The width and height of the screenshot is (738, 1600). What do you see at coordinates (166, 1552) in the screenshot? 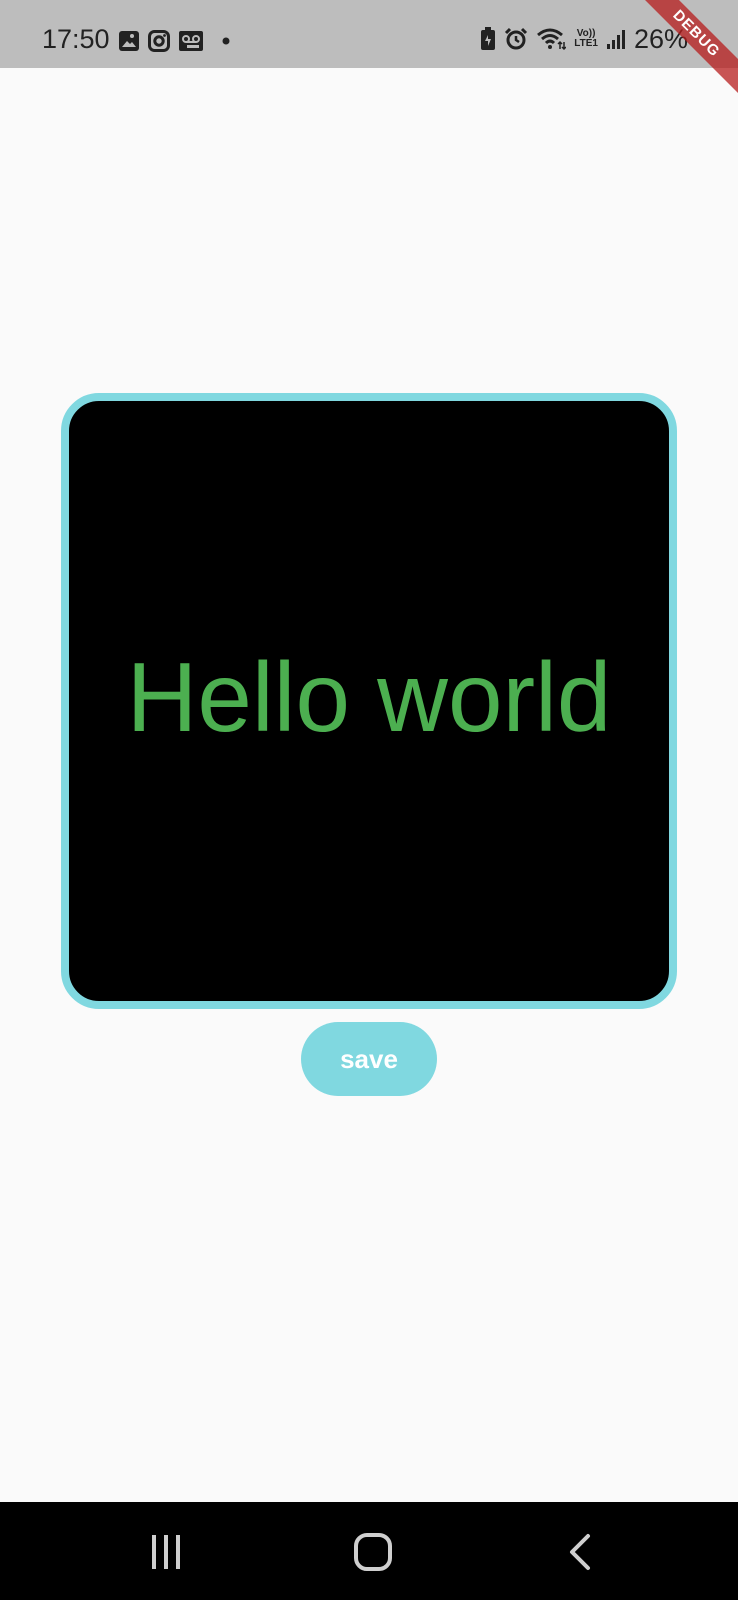
I see `recent-apps-icon` at bounding box center [166, 1552].